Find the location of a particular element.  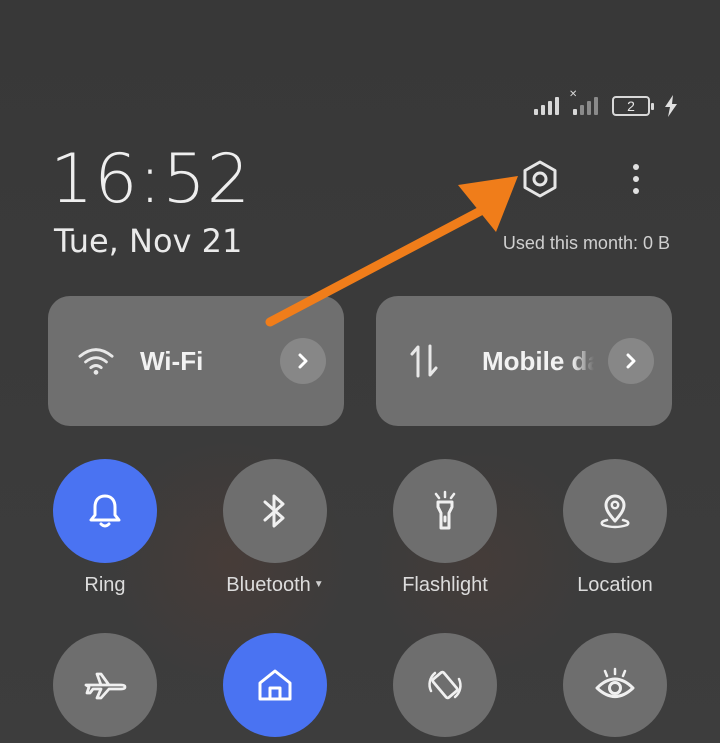

ring-toggle is located at coordinates (105, 511).